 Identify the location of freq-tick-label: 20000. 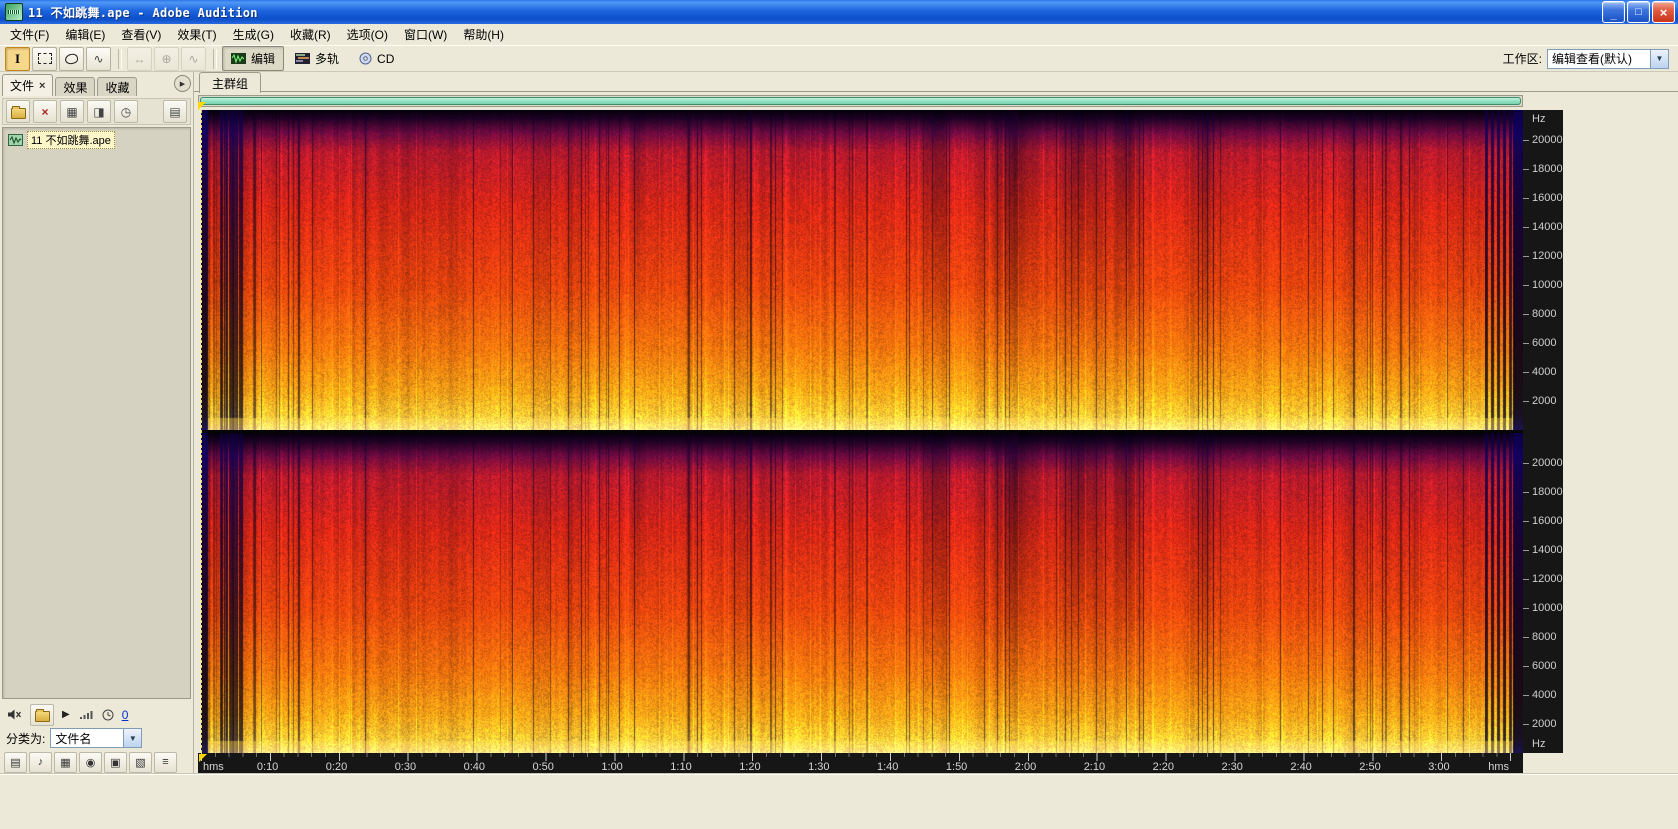
(1543, 462).